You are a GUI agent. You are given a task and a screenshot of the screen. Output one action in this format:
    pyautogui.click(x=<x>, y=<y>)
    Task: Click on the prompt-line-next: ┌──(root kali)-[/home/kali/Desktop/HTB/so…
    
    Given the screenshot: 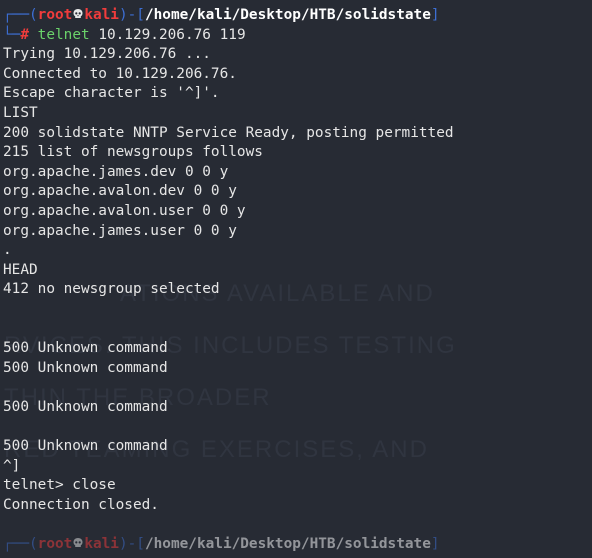 What is the action you would take?
    pyautogui.click(x=297, y=545)
    